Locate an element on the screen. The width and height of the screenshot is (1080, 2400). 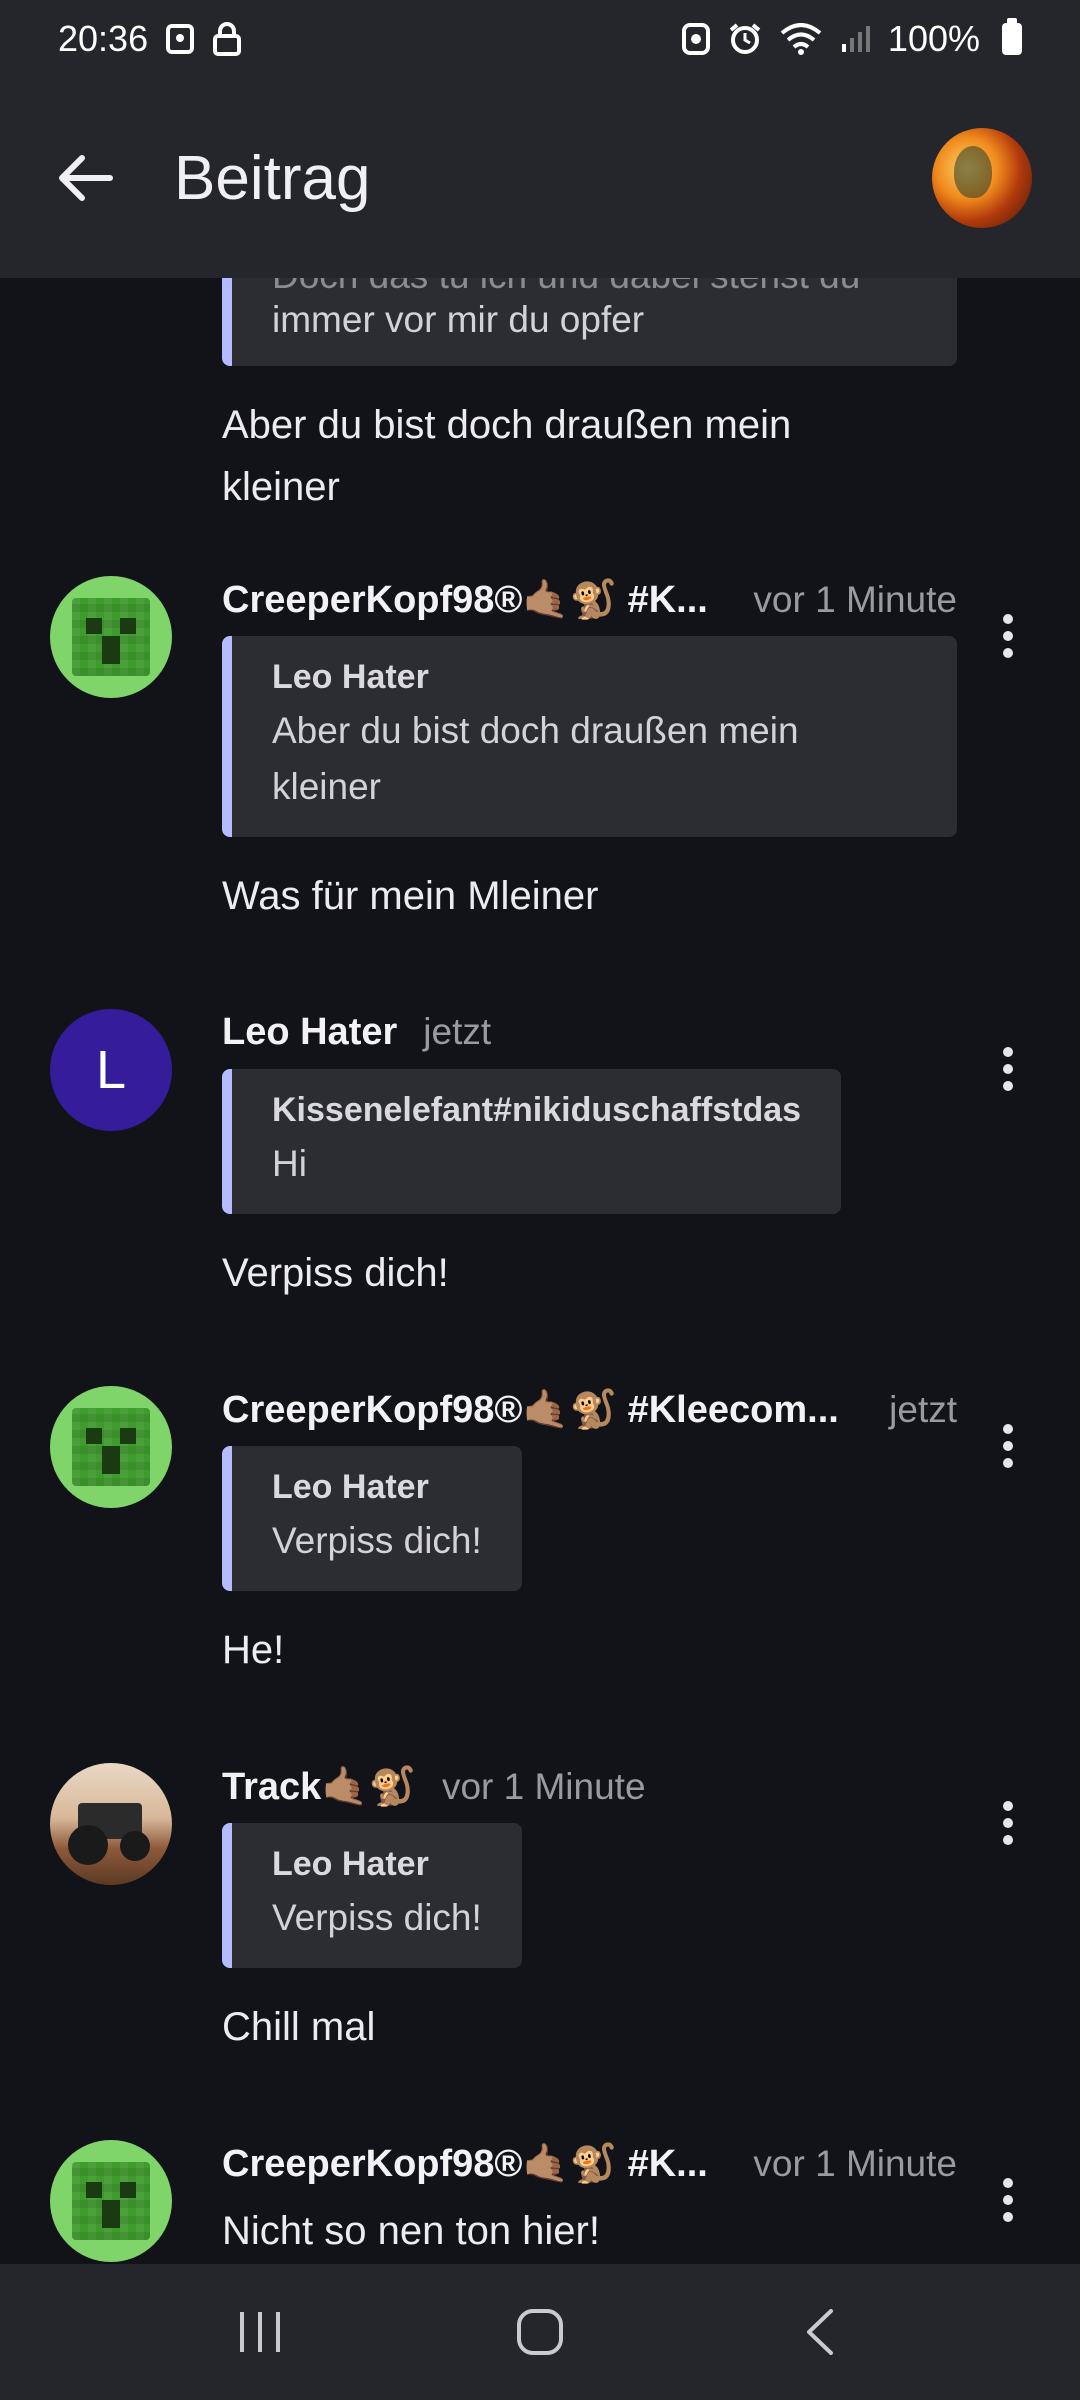
message-meta: Track🤙🏽🐒 vor 1 Minute is located at coordinates (589, 1787).